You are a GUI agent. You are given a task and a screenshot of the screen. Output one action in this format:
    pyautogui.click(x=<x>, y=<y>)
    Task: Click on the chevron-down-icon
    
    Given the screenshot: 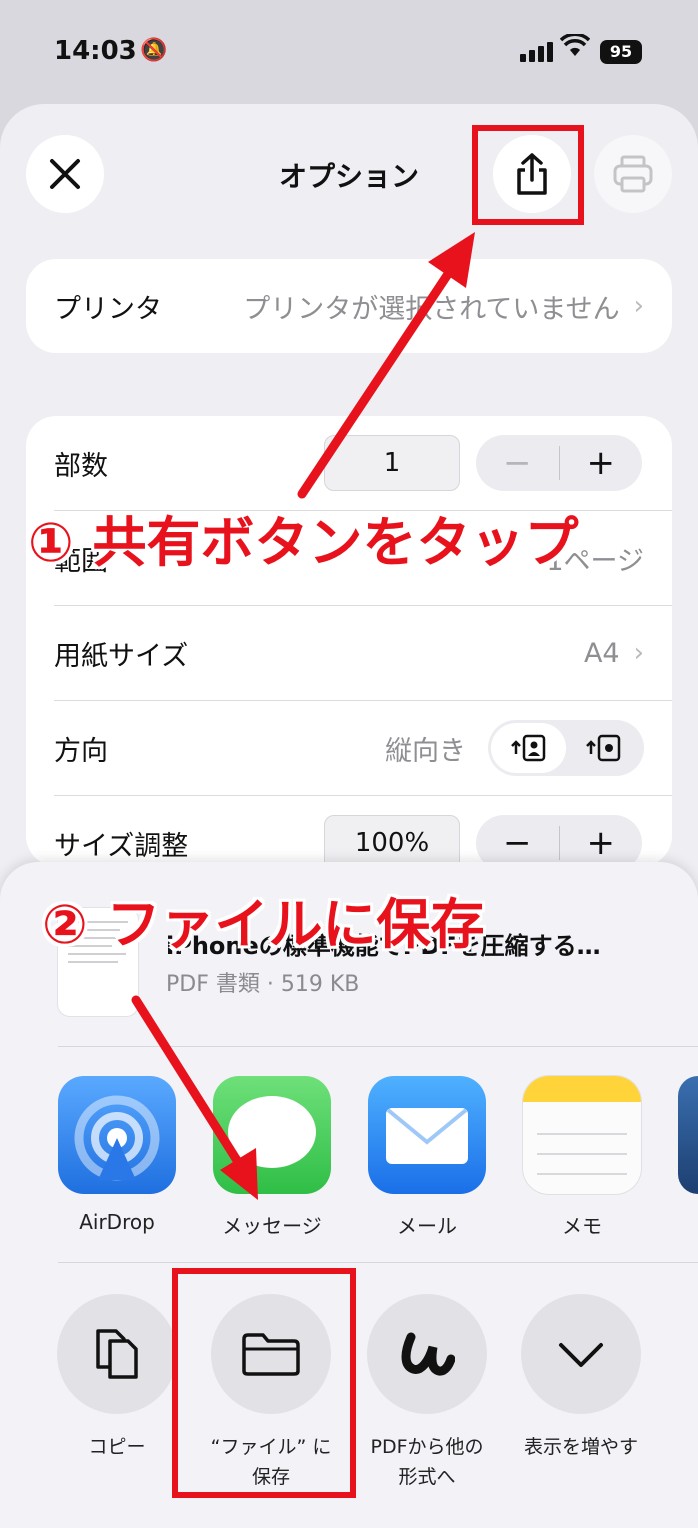 What is the action you would take?
    pyautogui.click(x=581, y=1355)
    